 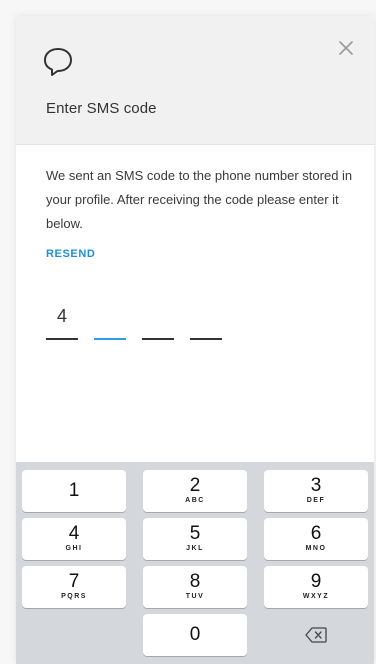 What do you see at coordinates (195, 500) in the screenshot?
I see `key-letters: ABC` at bounding box center [195, 500].